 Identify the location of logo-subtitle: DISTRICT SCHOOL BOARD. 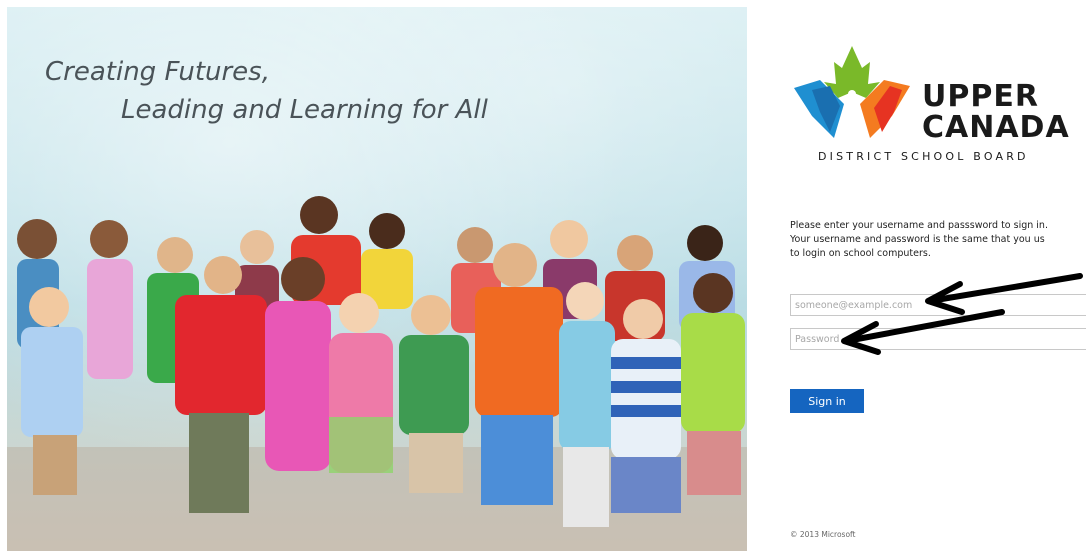
(923, 156).